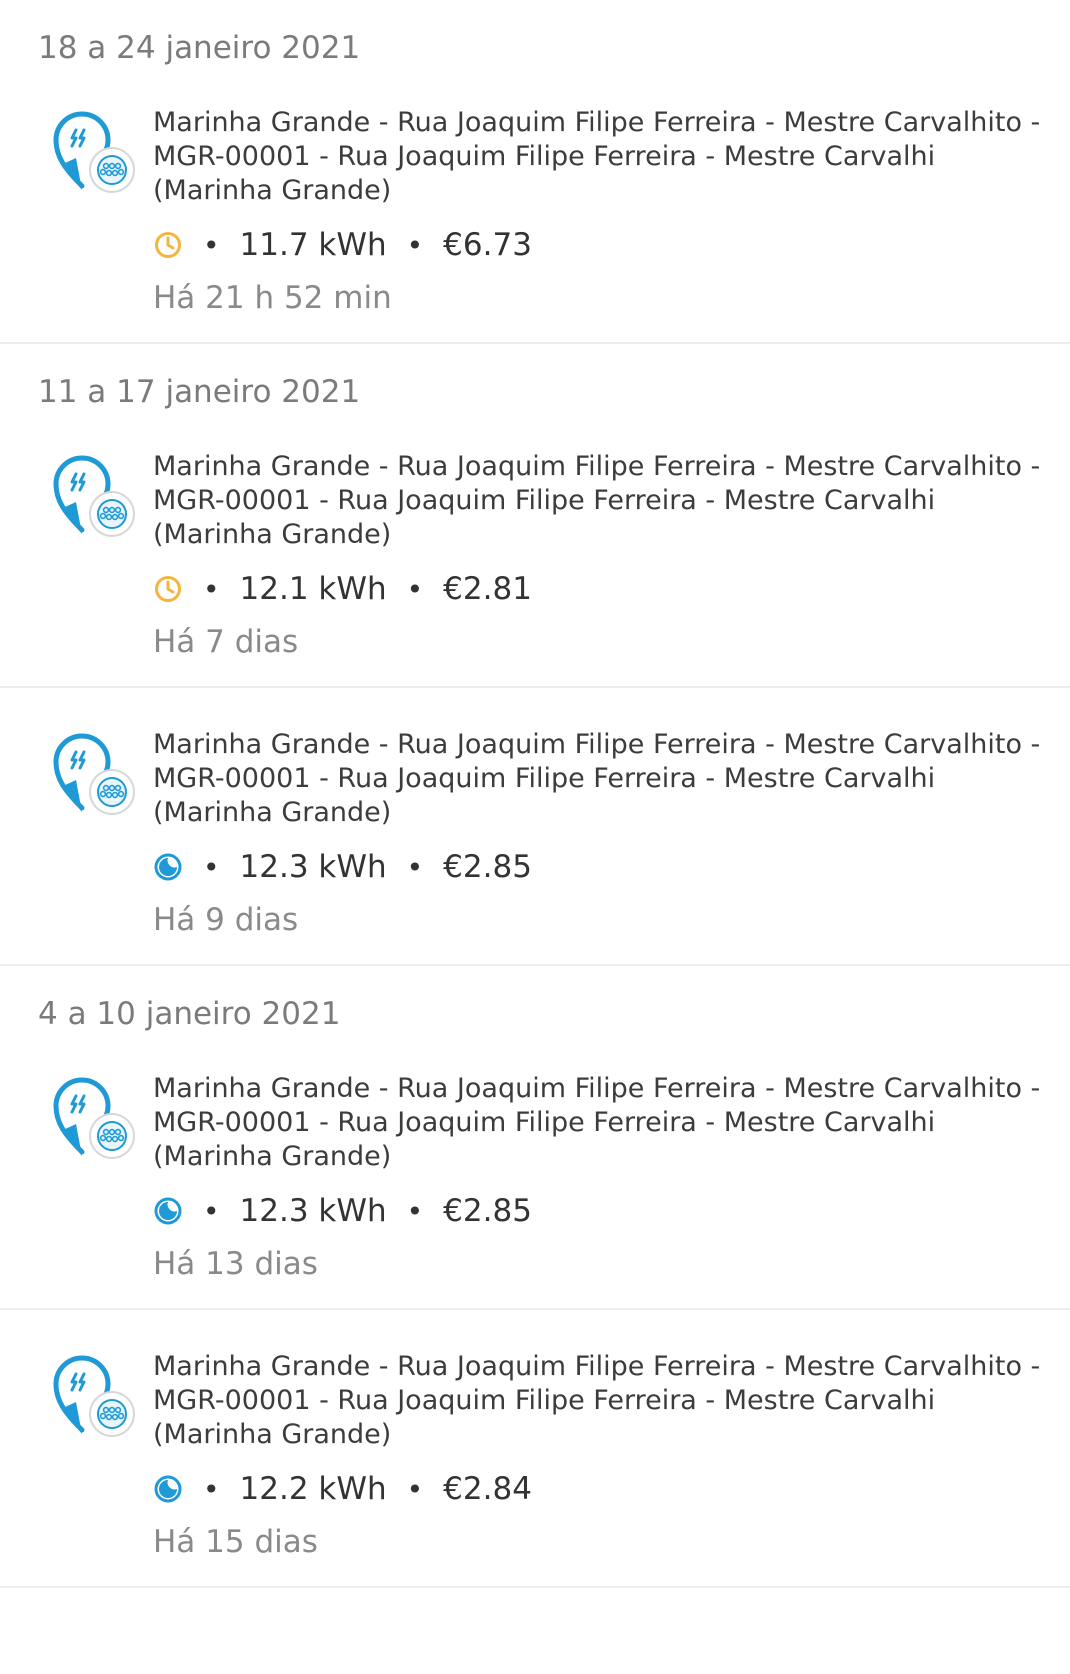 This screenshot has width=1070, height=1674. Describe the element at coordinates (611, 589) in the screenshot. I see `session-meta: • 12.1 kWh • €2.81` at that location.